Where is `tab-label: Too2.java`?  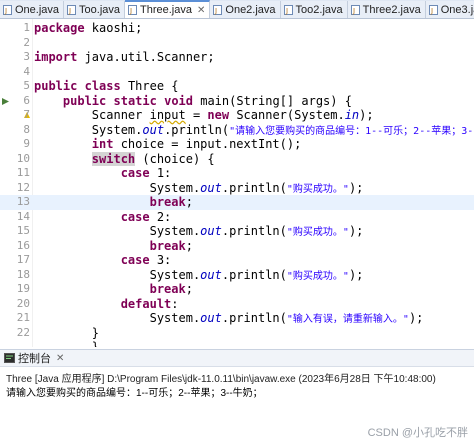 tab-label: Too2.java is located at coordinates (319, 9).